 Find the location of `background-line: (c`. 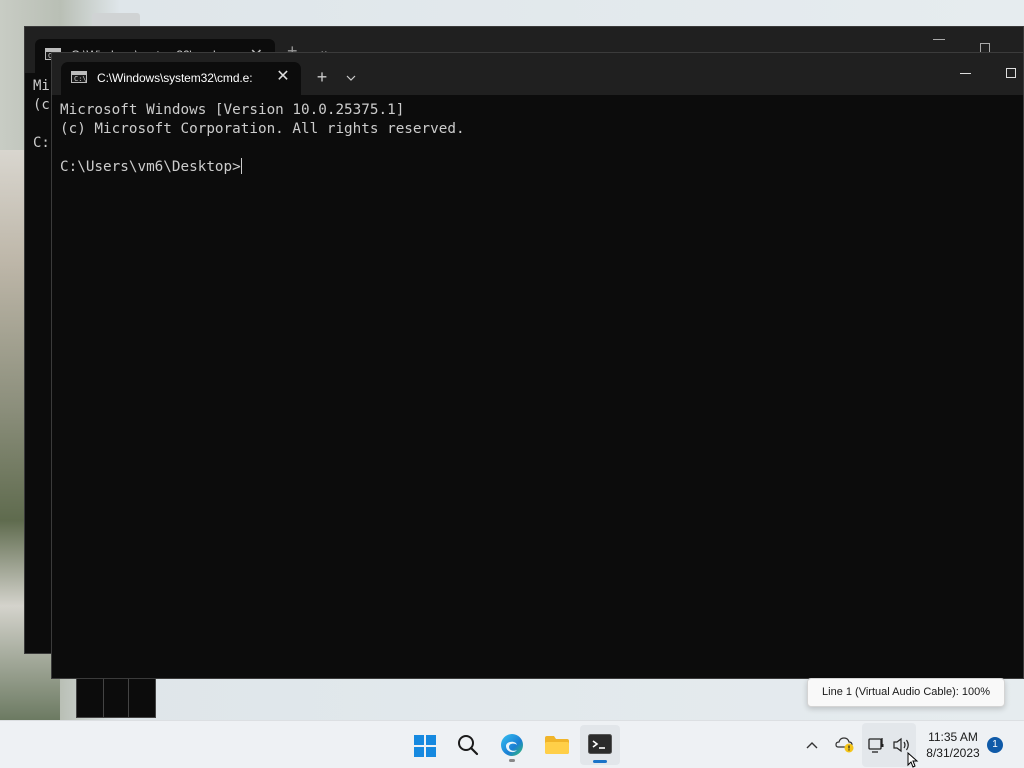

background-line: (c is located at coordinates (41, 105).